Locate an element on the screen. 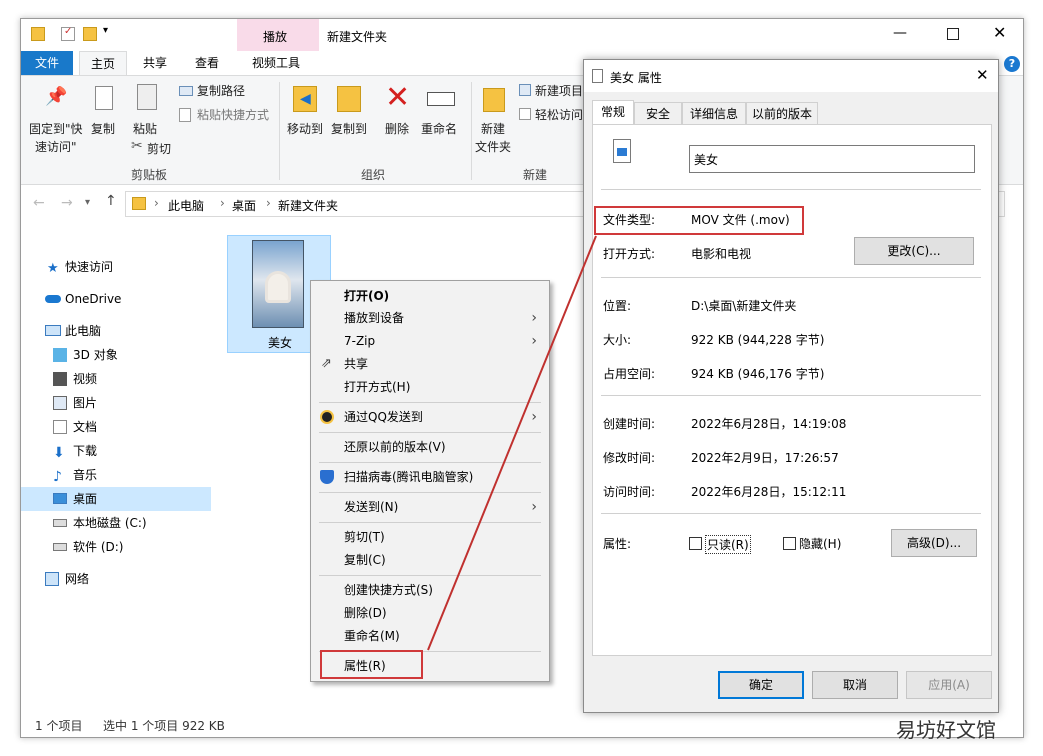 This screenshot has height=756, width=1043. annotation-line is located at coordinates (512, 443).